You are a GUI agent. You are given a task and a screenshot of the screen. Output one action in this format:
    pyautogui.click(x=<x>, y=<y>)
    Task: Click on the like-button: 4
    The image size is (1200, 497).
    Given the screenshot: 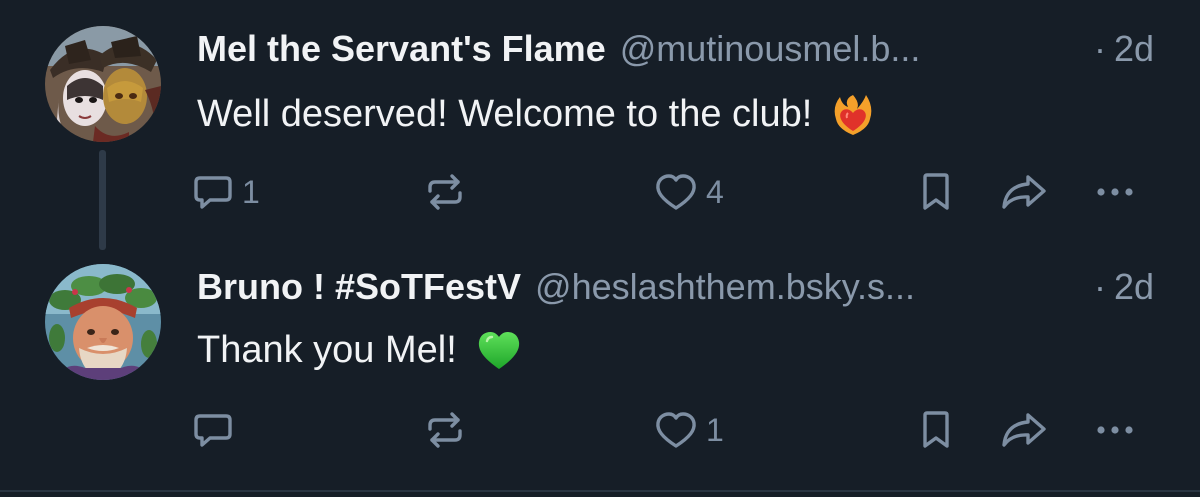 What is the action you would take?
    pyautogui.click(x=689, y=192)
    